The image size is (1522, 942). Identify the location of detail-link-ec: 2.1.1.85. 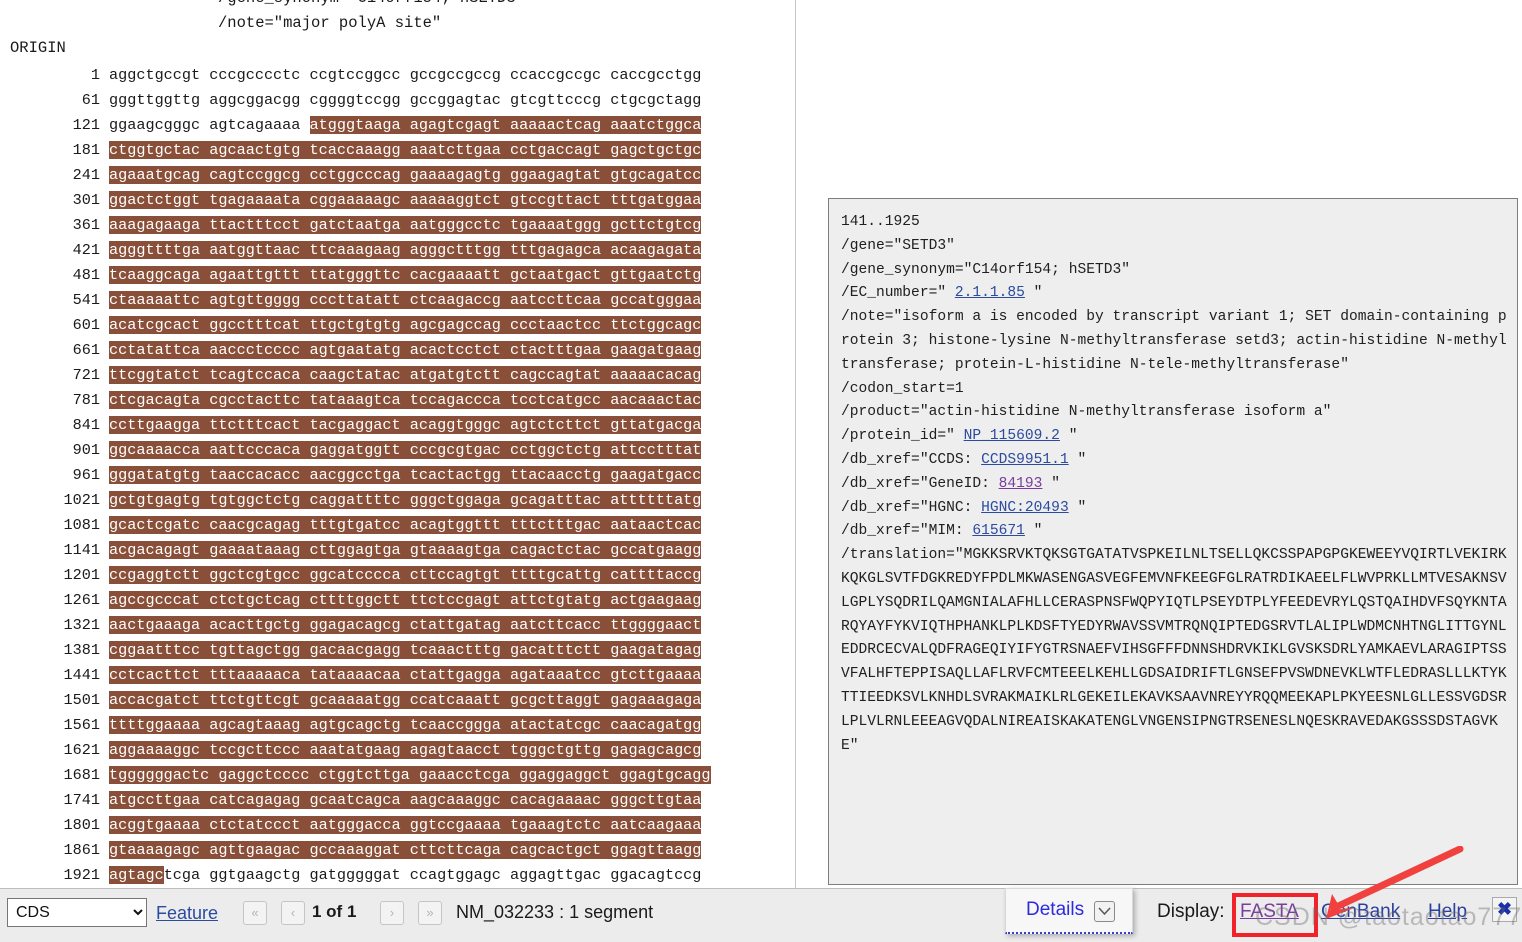
(990, 293).